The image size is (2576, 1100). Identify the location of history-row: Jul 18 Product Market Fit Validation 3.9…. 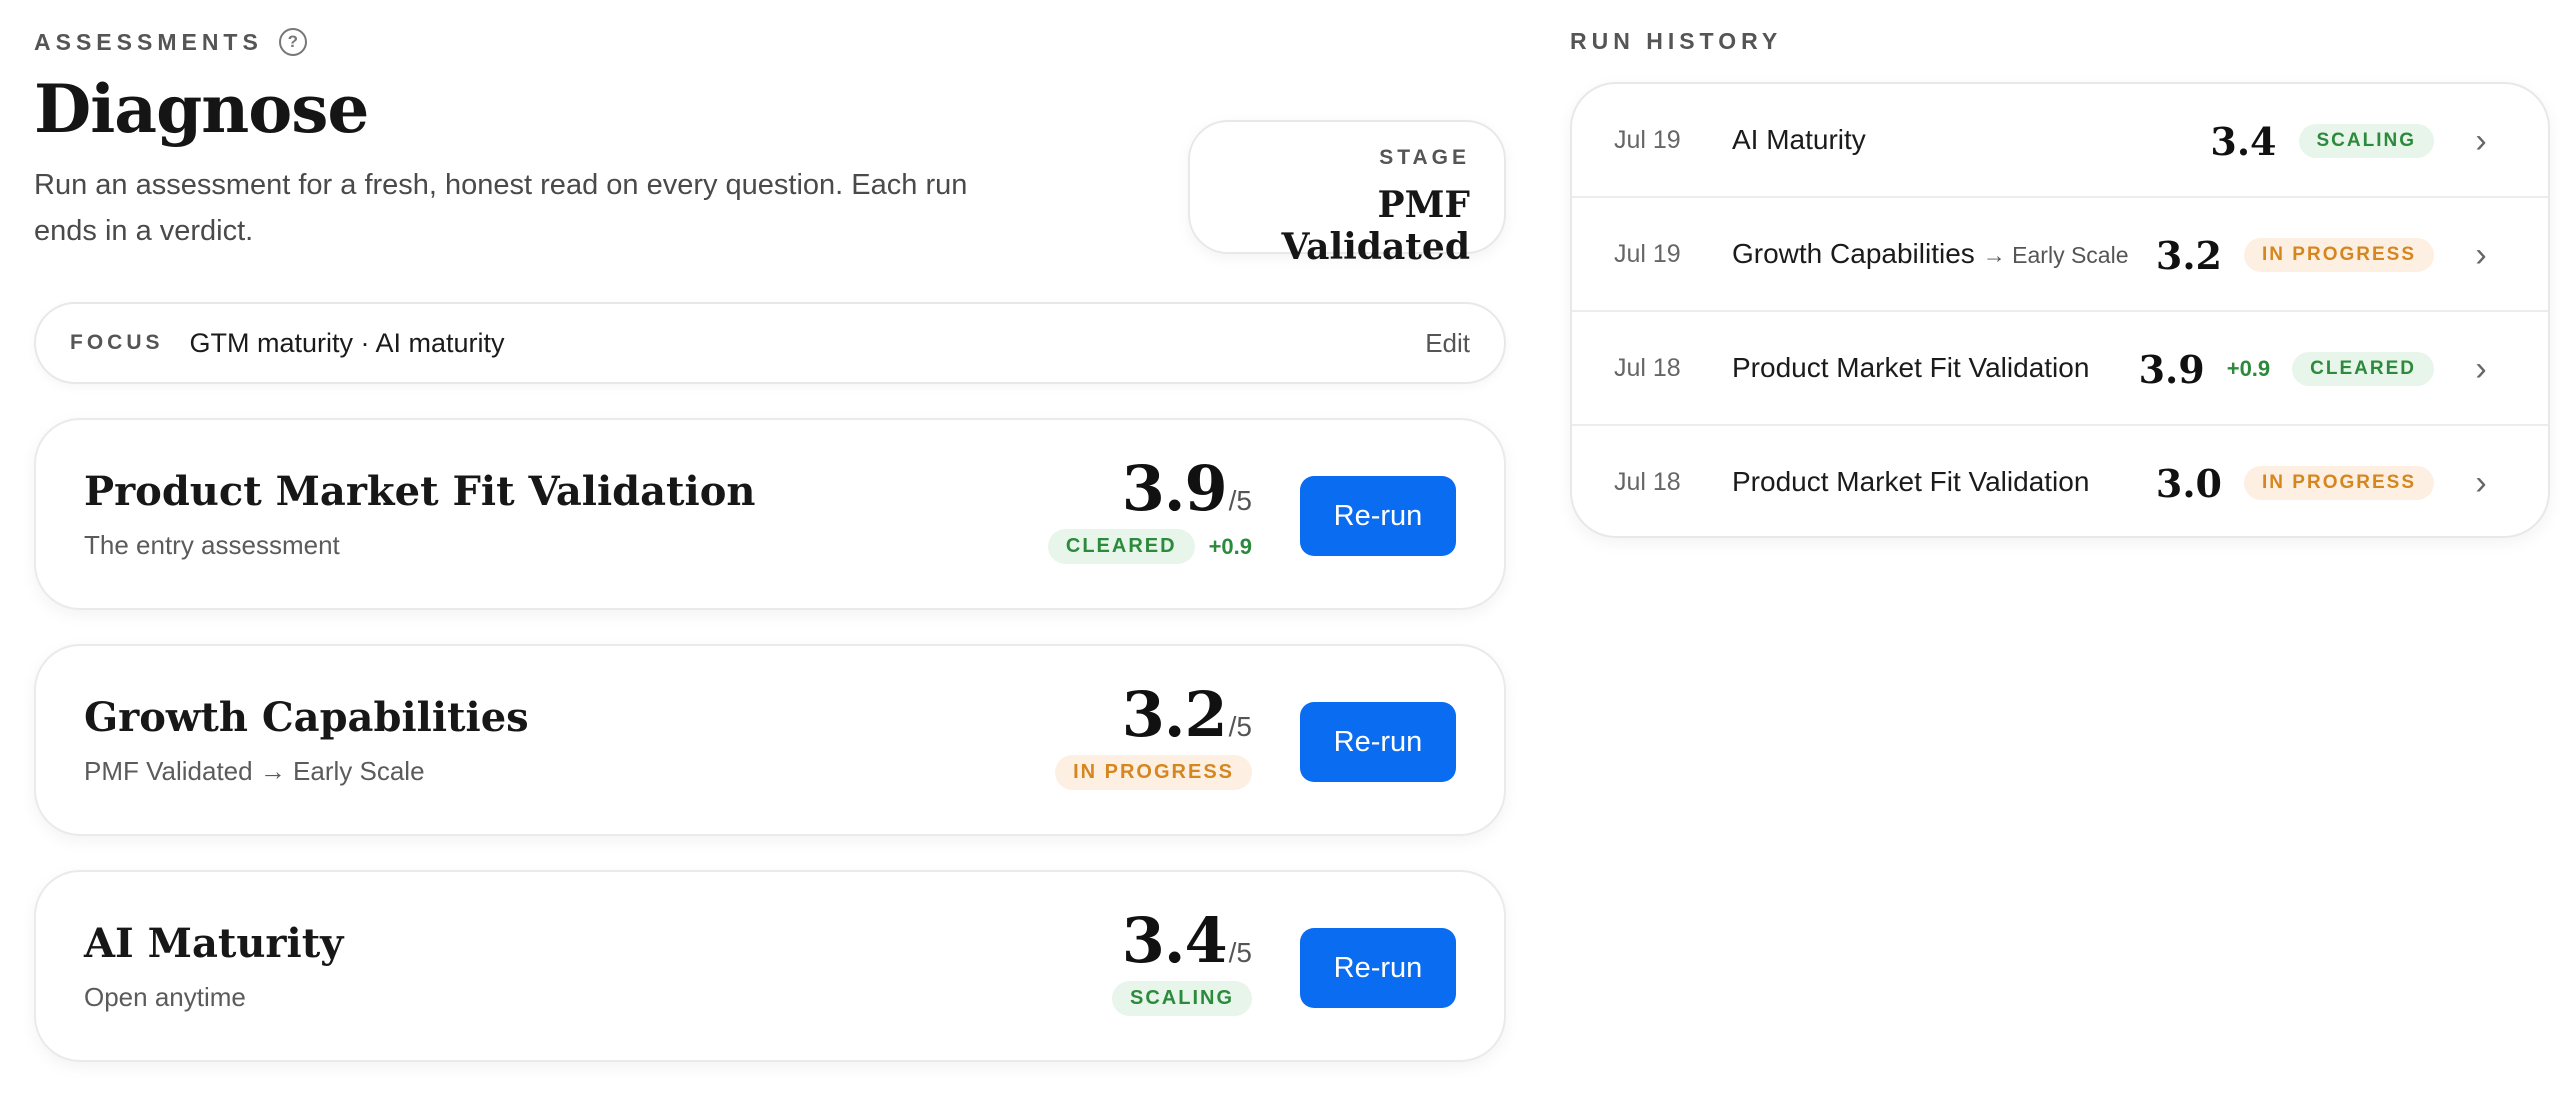
(2060, 369).